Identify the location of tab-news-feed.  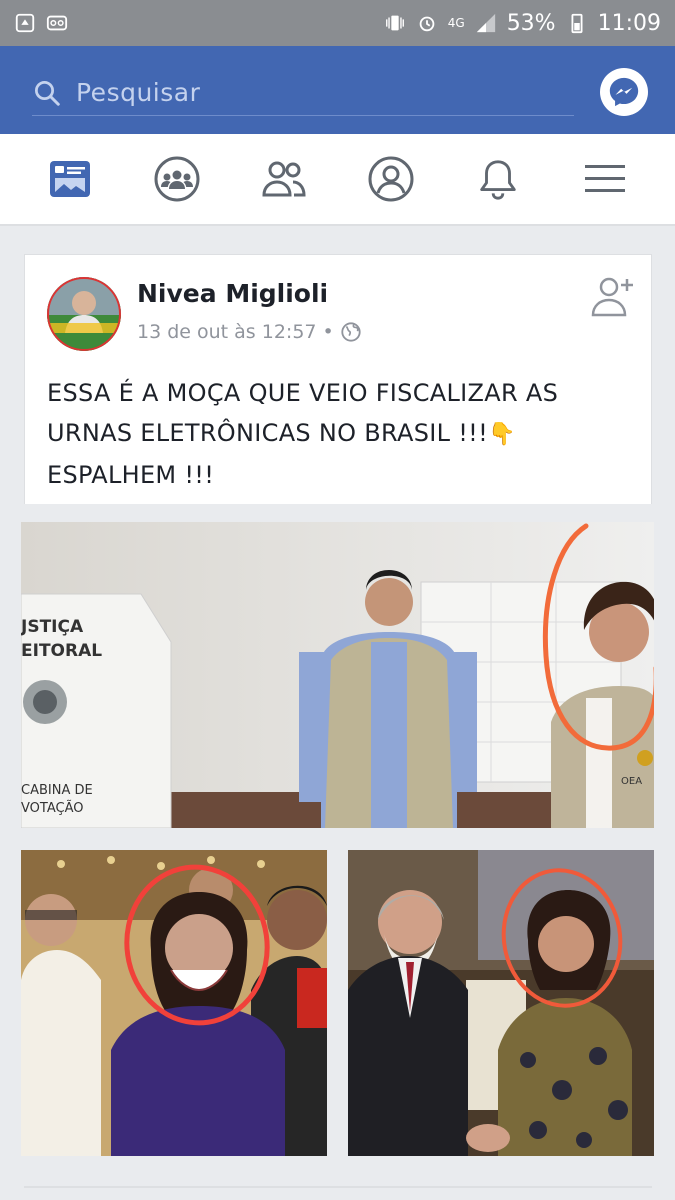
(70, 179).